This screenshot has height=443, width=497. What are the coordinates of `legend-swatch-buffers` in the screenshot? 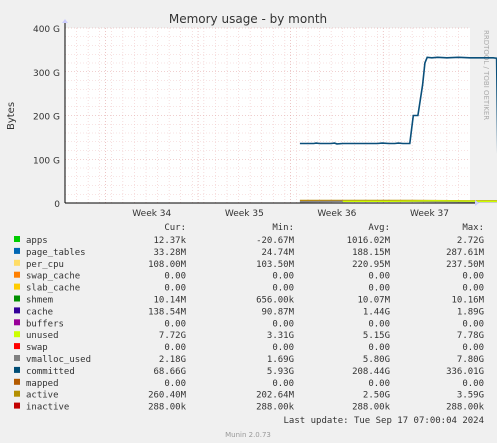 It's located at (17, 322).